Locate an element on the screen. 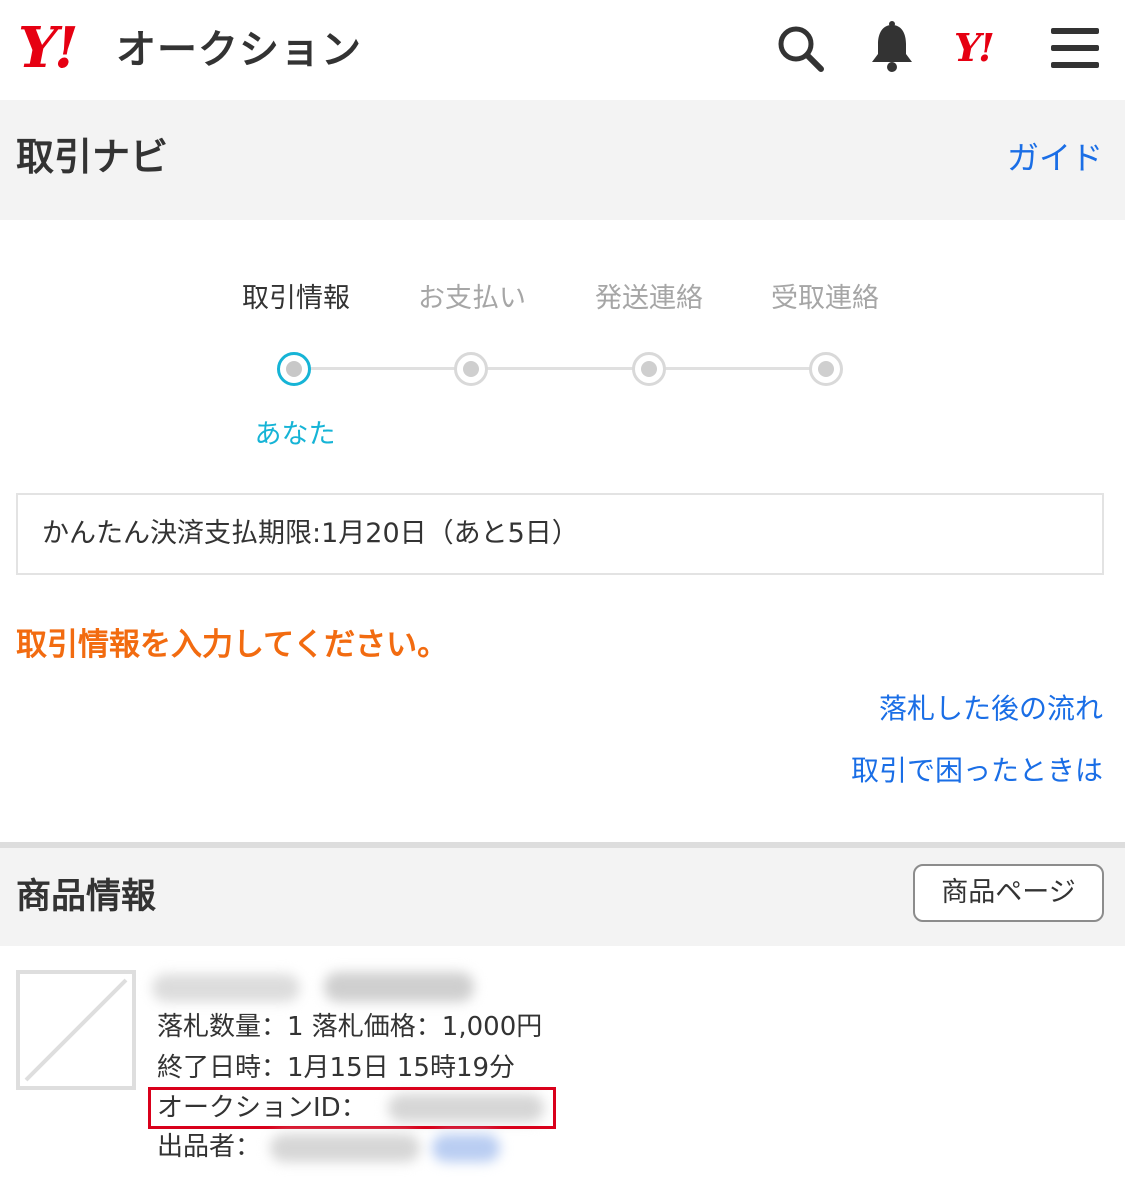 The height and width of the screenshot is (1185, 1125). seller-rating-redacted is located at coordinates (466, 1148).